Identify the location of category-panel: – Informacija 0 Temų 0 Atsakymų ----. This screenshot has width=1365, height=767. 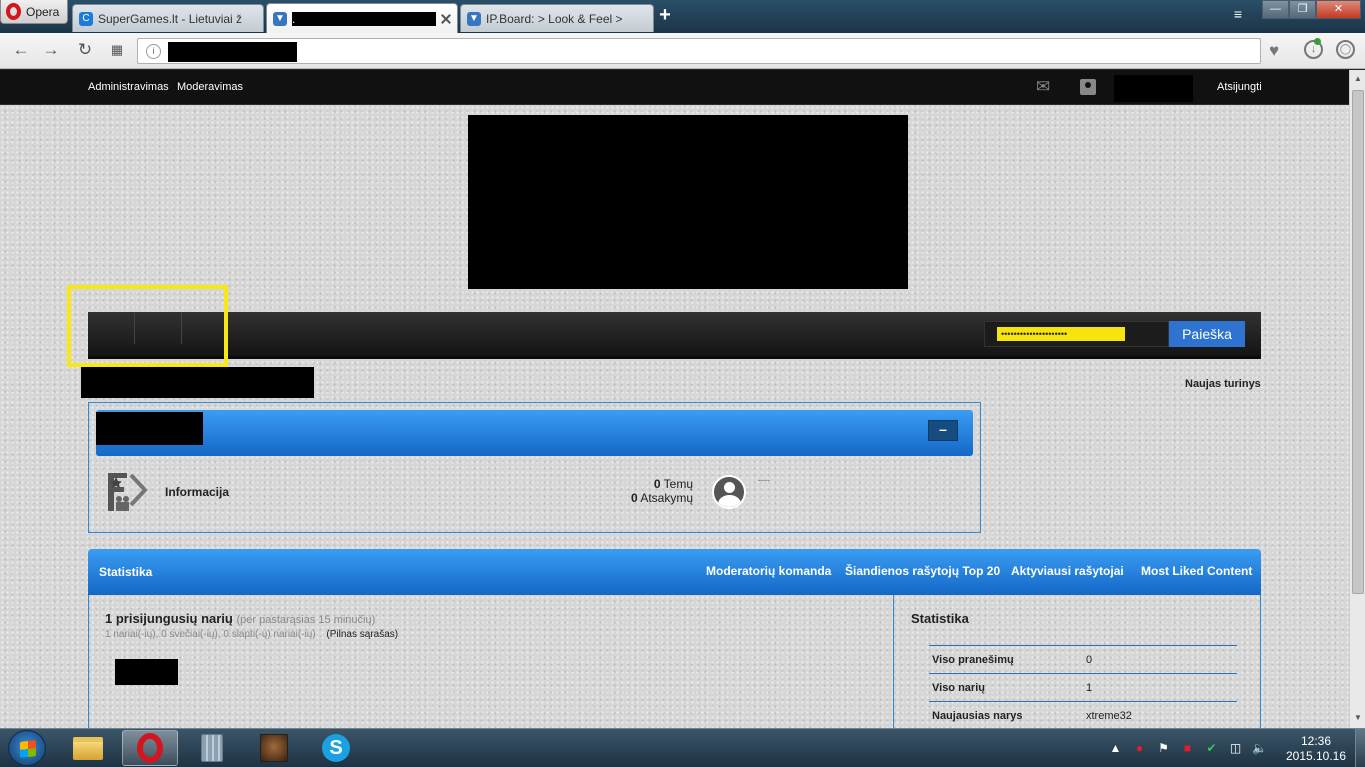
(534, 467).